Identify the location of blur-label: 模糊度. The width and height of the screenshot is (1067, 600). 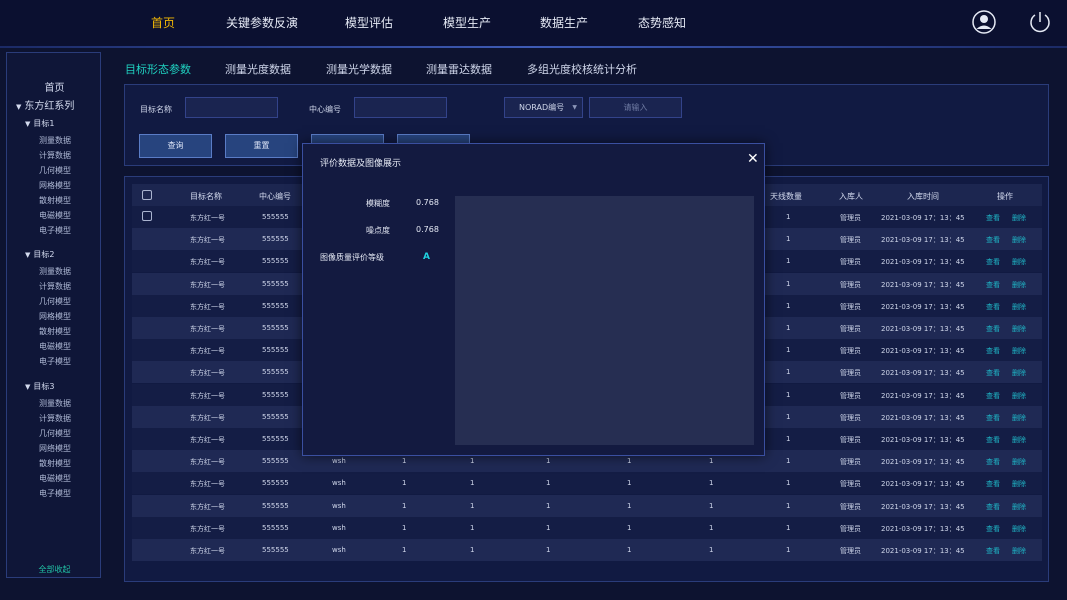
(378, 203).